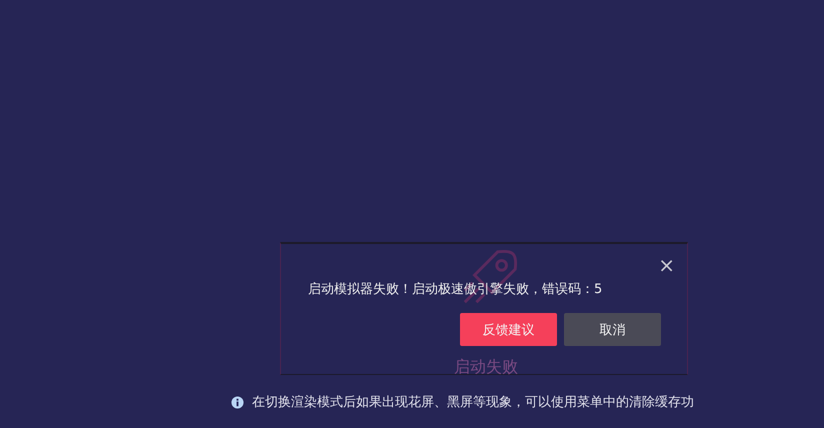 This screenshot has height=428, width=824. Describe the element at coordinates (456, 290) in the screenshot. I see `error-message: 启动模拟器失败！启动极速傲引擎失败，错误码：5` at that location.